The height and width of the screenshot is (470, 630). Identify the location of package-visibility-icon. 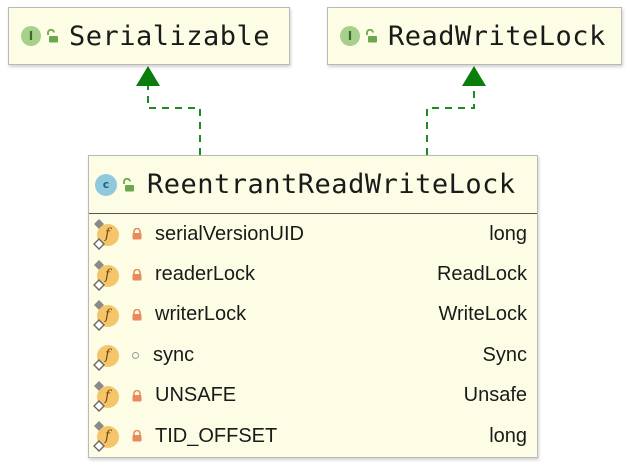
(135, 355).